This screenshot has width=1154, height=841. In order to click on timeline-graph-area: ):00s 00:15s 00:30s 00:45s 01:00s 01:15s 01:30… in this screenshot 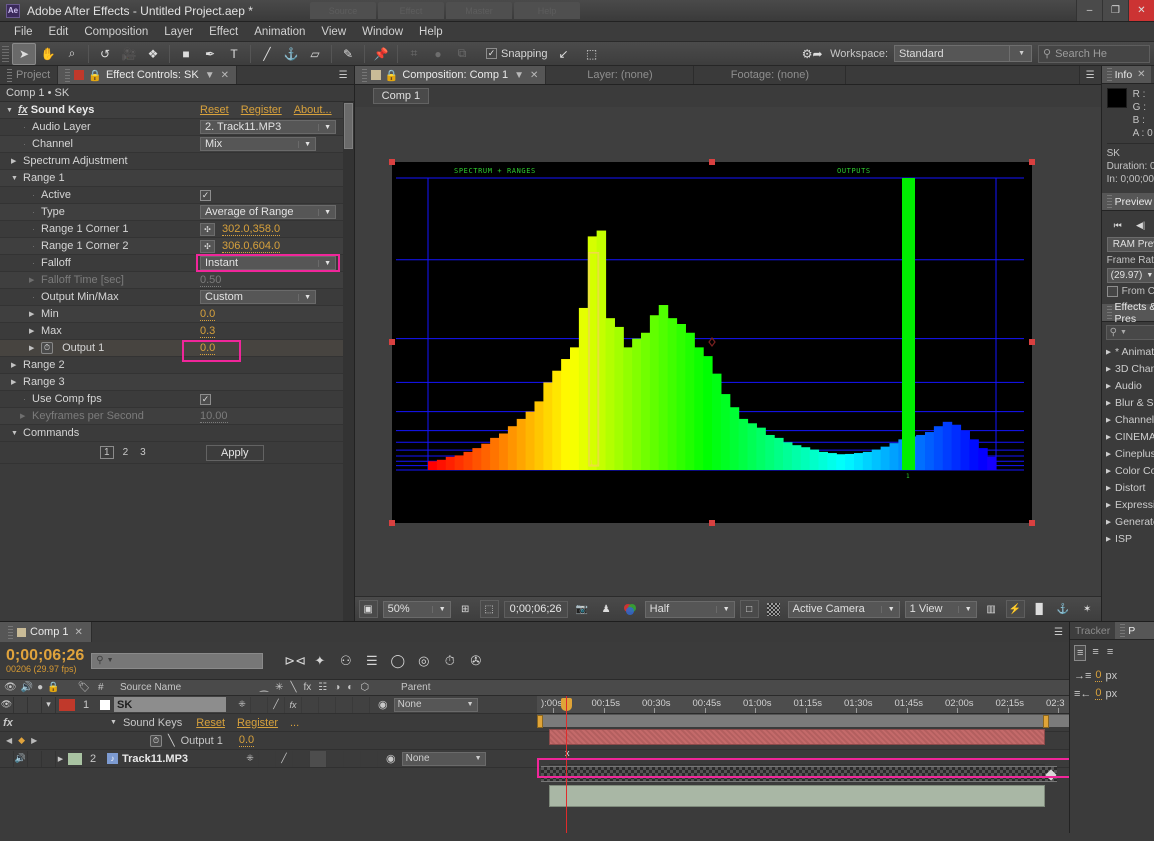, I will do `click(803, 764)`.